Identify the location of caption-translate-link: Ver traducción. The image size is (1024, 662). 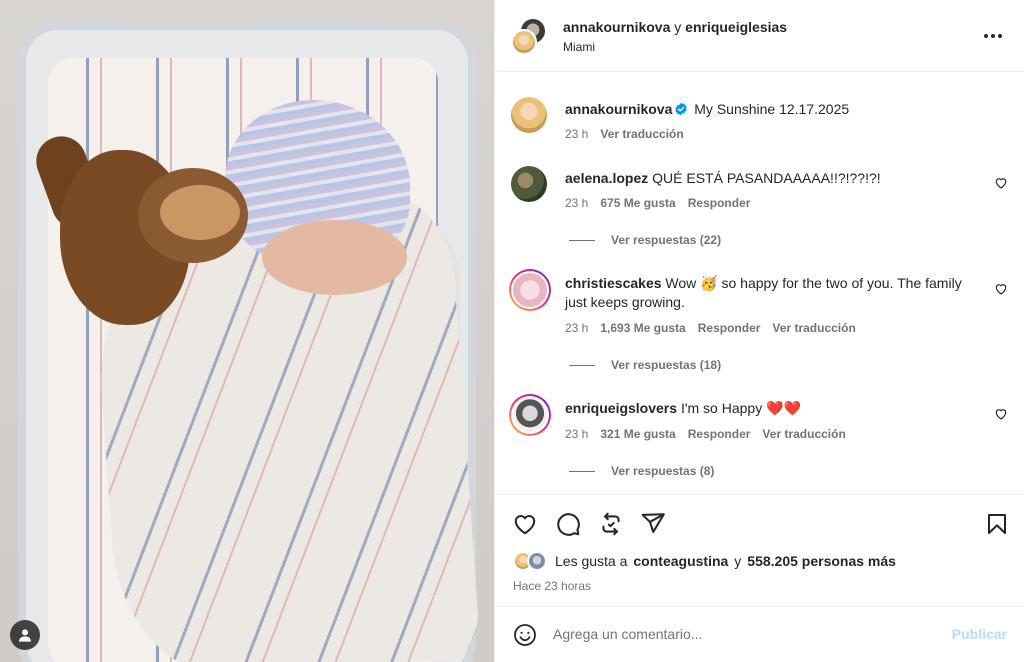
(641, 134).